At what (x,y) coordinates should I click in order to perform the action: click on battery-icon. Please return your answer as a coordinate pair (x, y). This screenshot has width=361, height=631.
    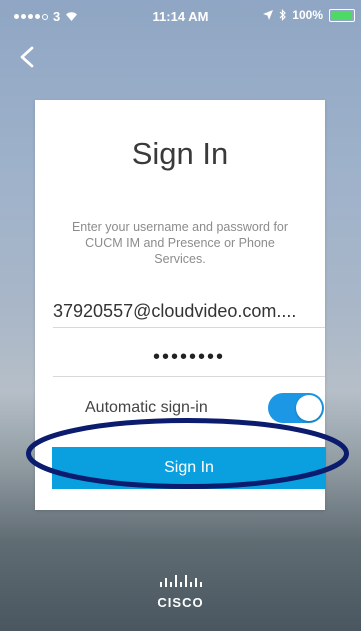
    Looking at the image, I should click on (342, 15).